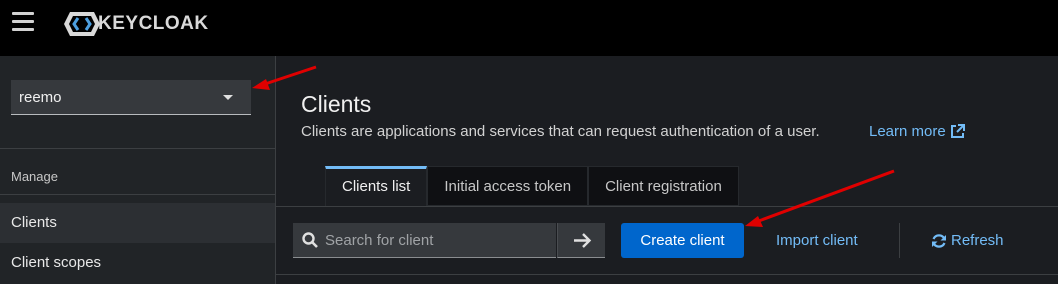 The width and height of the screenshot is (1058, 284). I want to click on keycloak-logo-mark, so click(82, 24).